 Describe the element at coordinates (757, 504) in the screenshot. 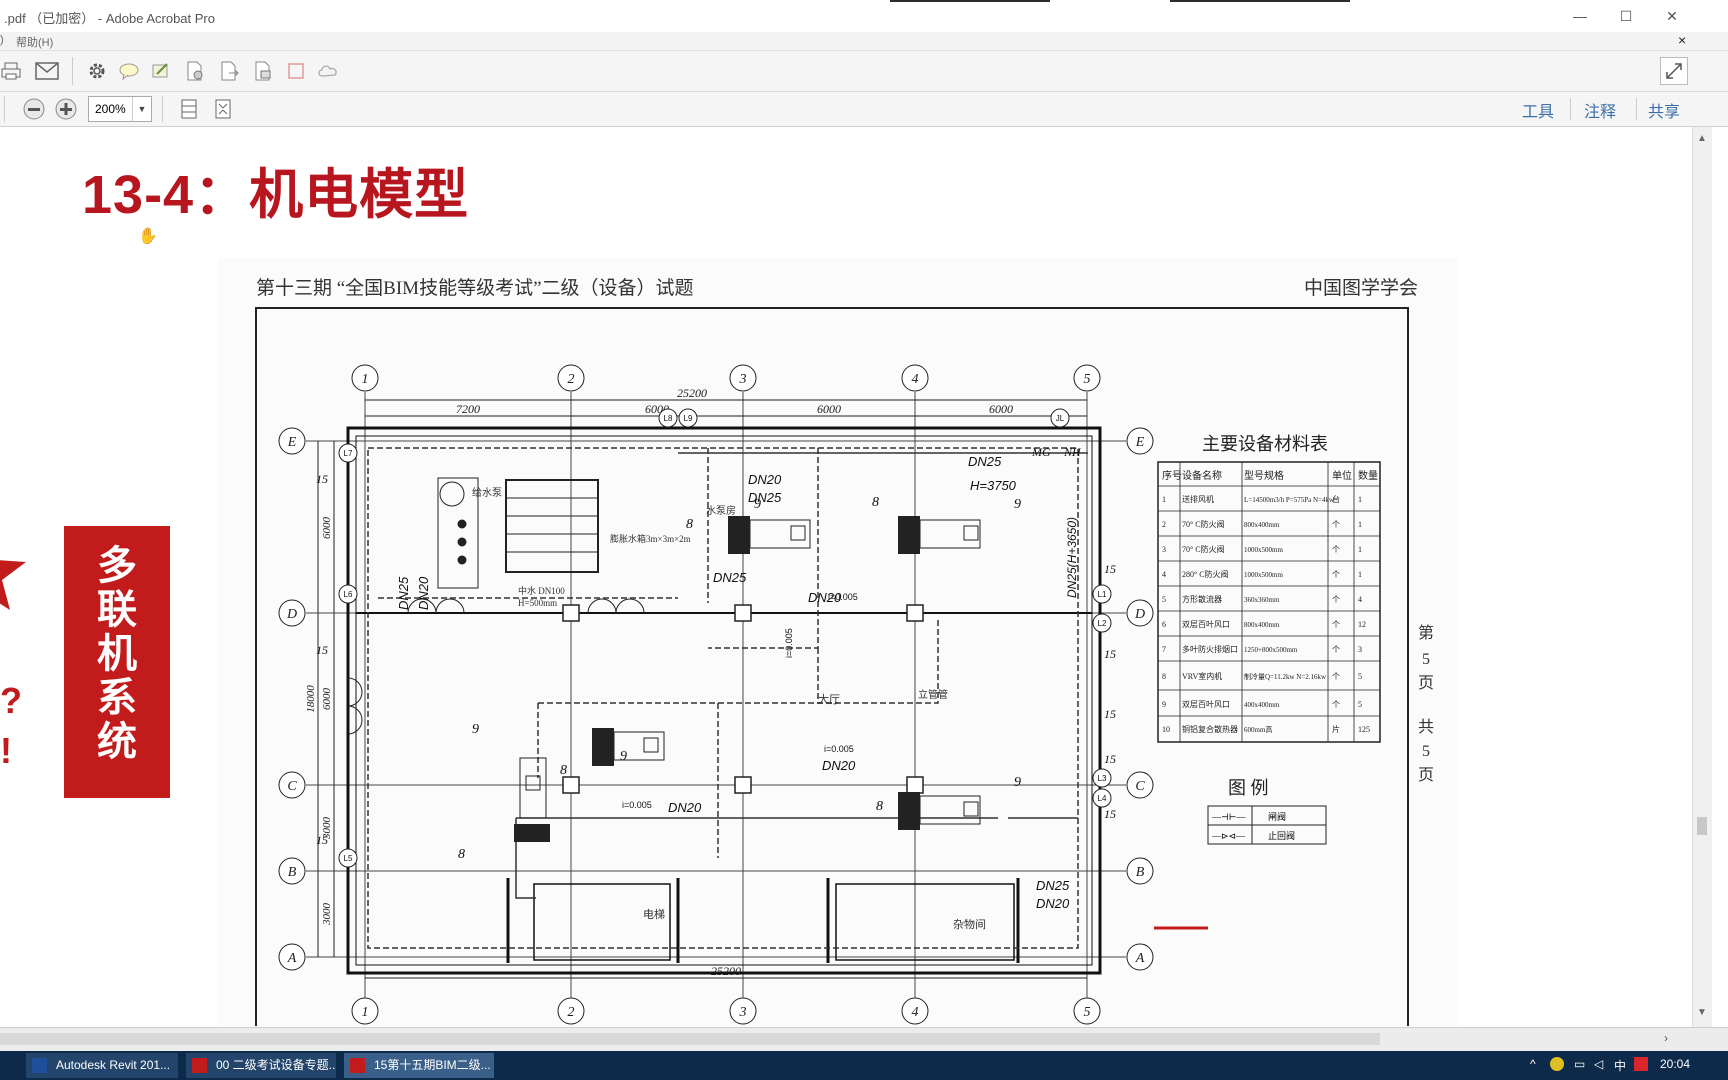

I see `equipment-tag: 9` at that location.